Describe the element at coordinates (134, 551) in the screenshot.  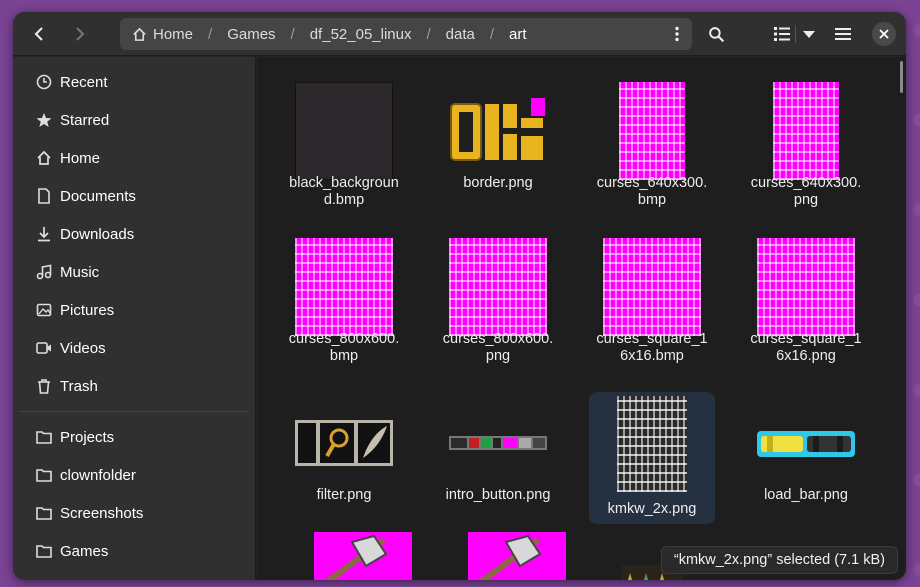
I see `sidebar-item-games: Games` at that location.